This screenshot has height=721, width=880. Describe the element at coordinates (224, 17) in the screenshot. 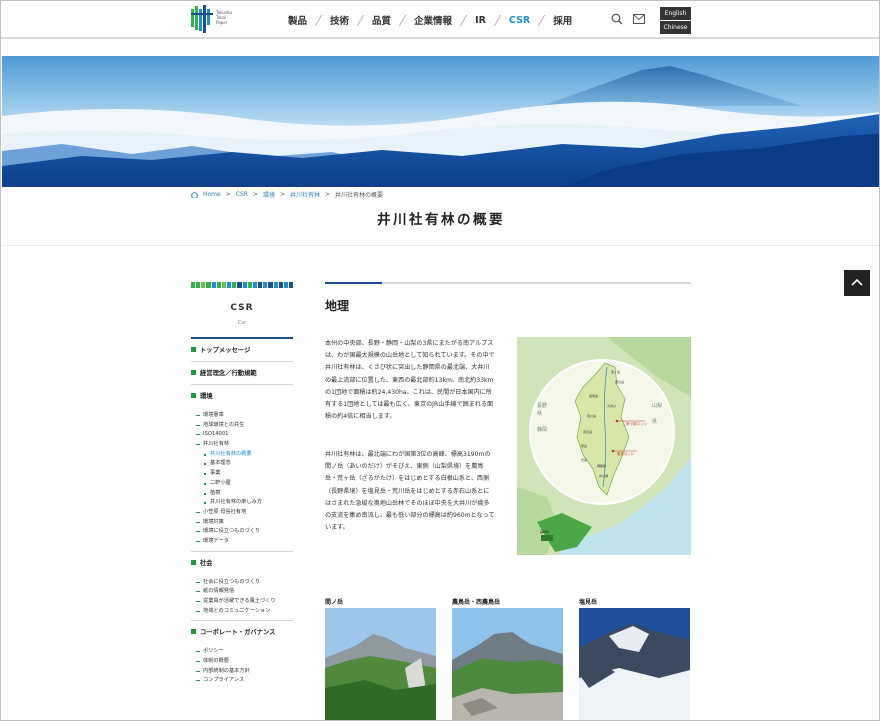

I see `logo-wordmark: Tokushu Tokai Paper` at that location.